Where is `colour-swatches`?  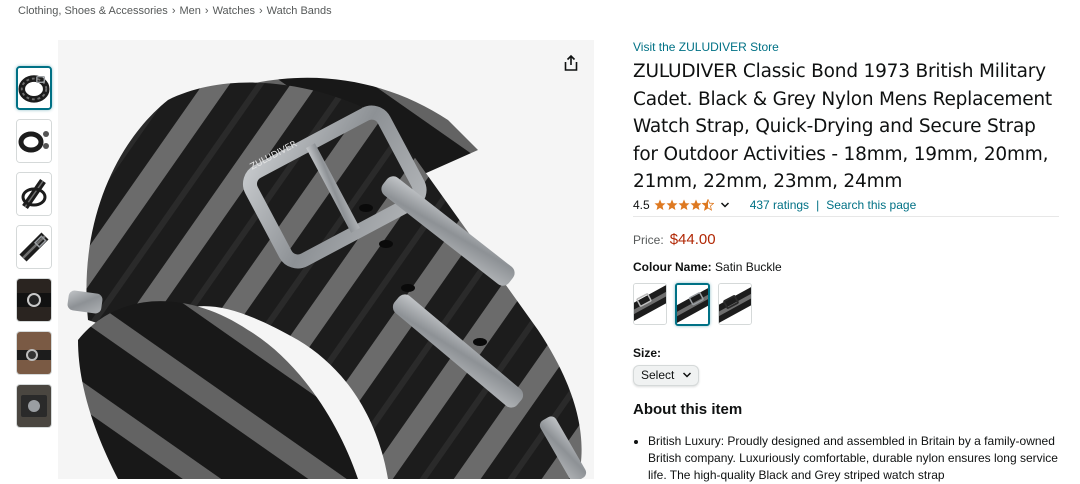 colour-swatches is located at coordinates (848, 304).